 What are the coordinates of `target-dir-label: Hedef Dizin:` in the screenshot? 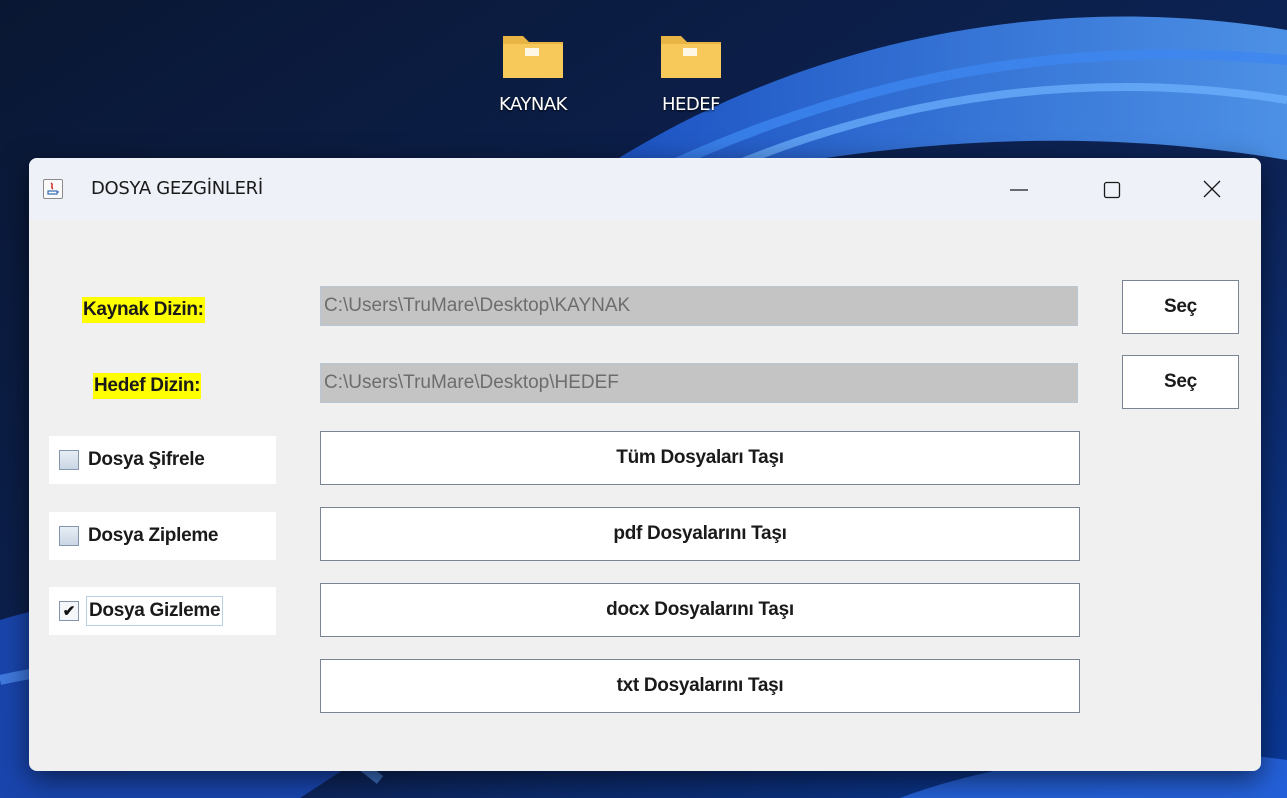 It's located at (147, 386).